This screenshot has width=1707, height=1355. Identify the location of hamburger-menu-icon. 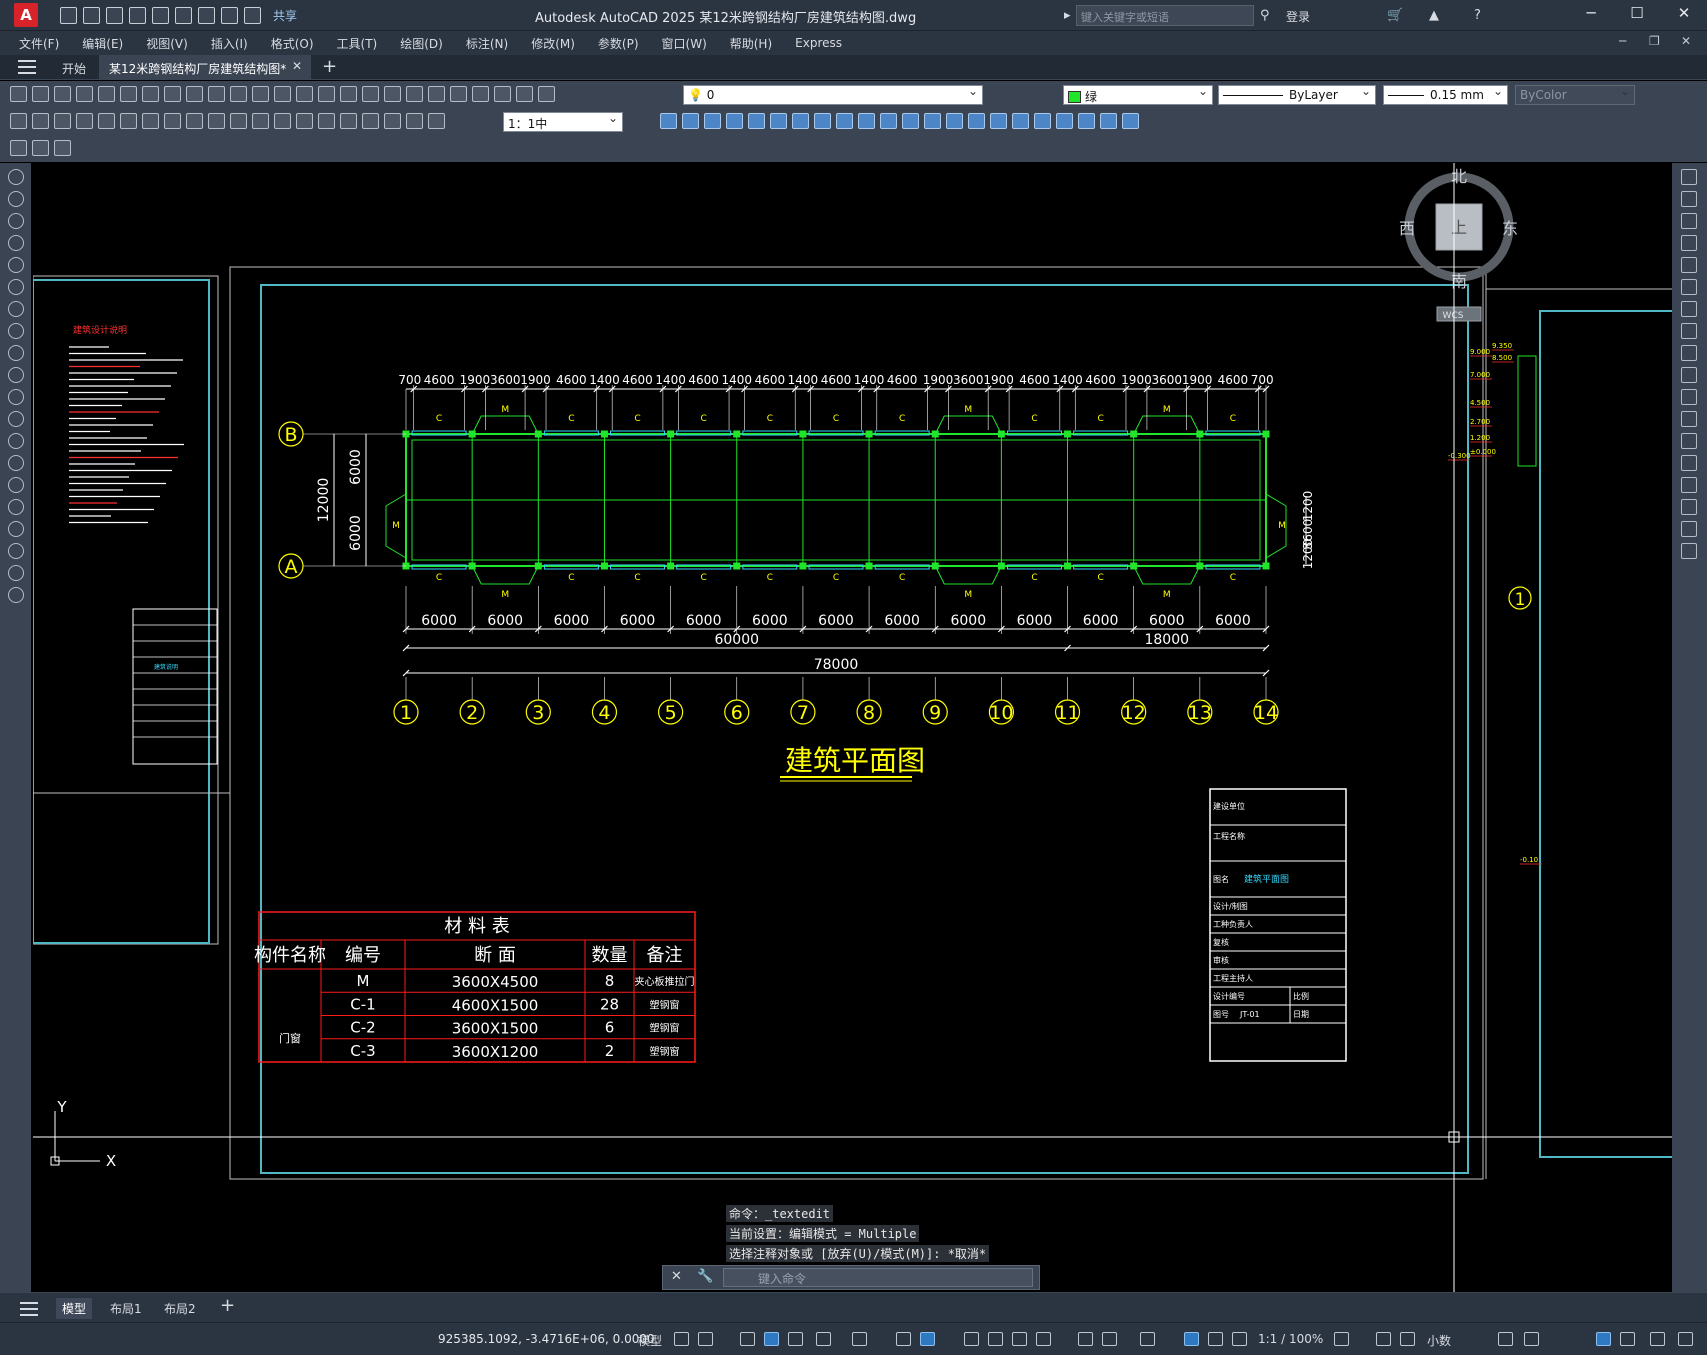
(27, 67).